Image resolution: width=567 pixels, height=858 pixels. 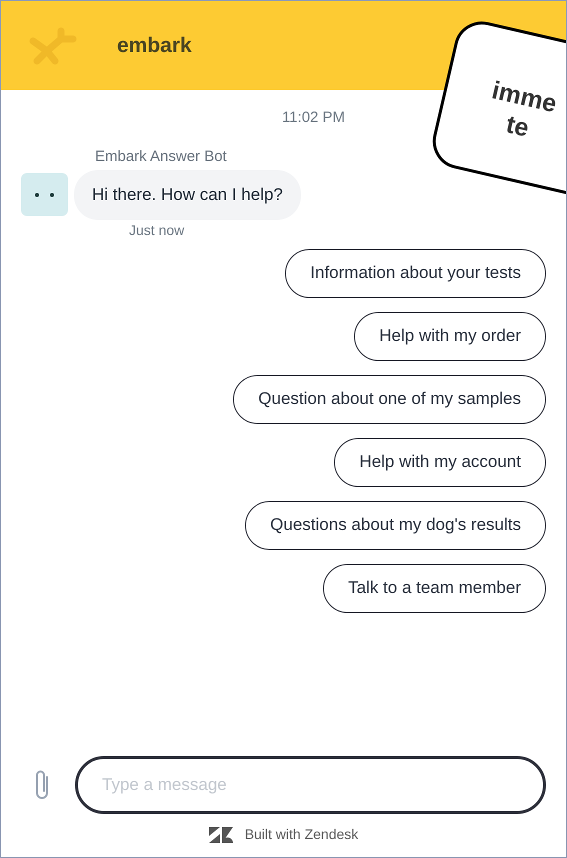 I want to click on quick-reply-button: Questions about my dog's results, so click(x=395, y=525).